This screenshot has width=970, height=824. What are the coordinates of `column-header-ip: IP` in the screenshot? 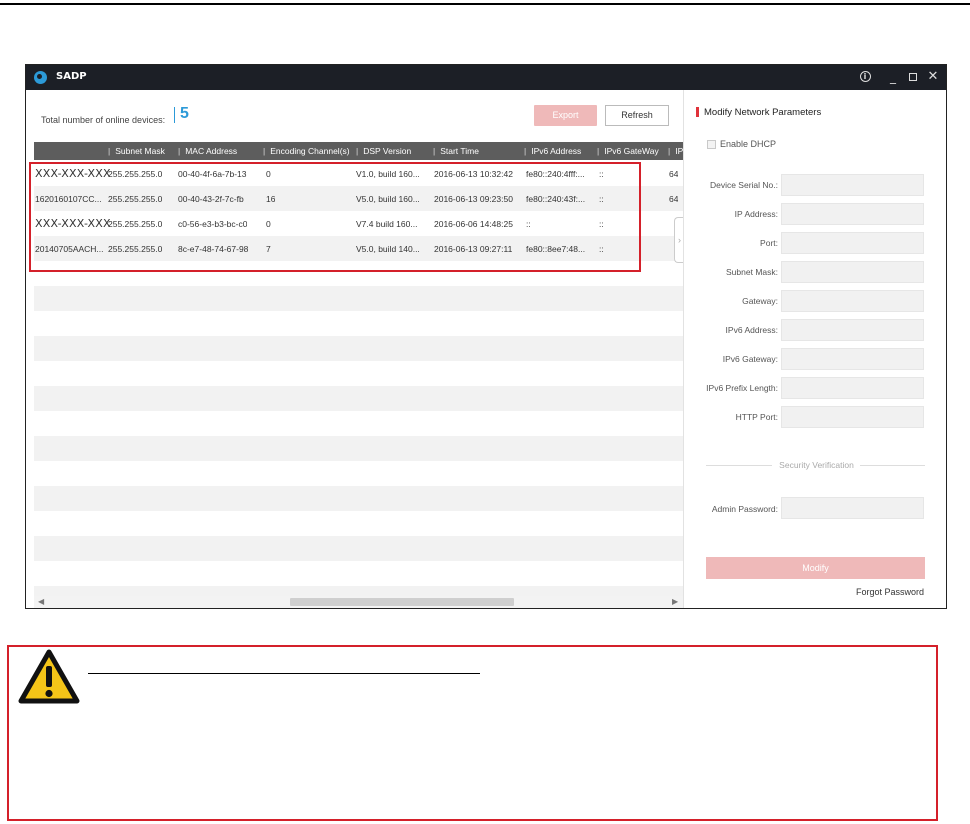 It's located at (675, 151).